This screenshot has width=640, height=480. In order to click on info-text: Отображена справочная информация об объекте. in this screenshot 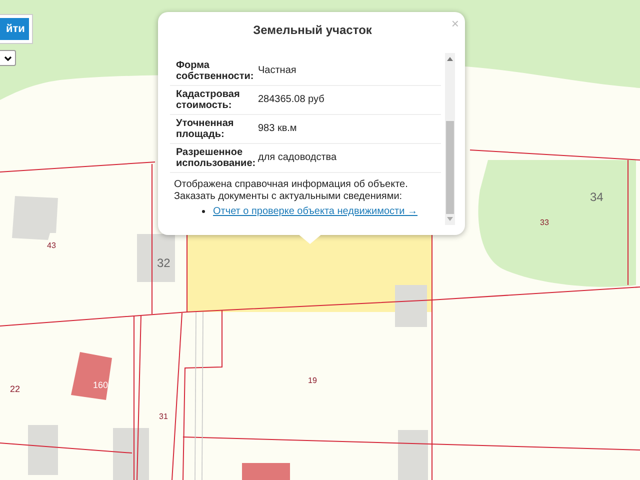, I will do `click(291, 185)`.